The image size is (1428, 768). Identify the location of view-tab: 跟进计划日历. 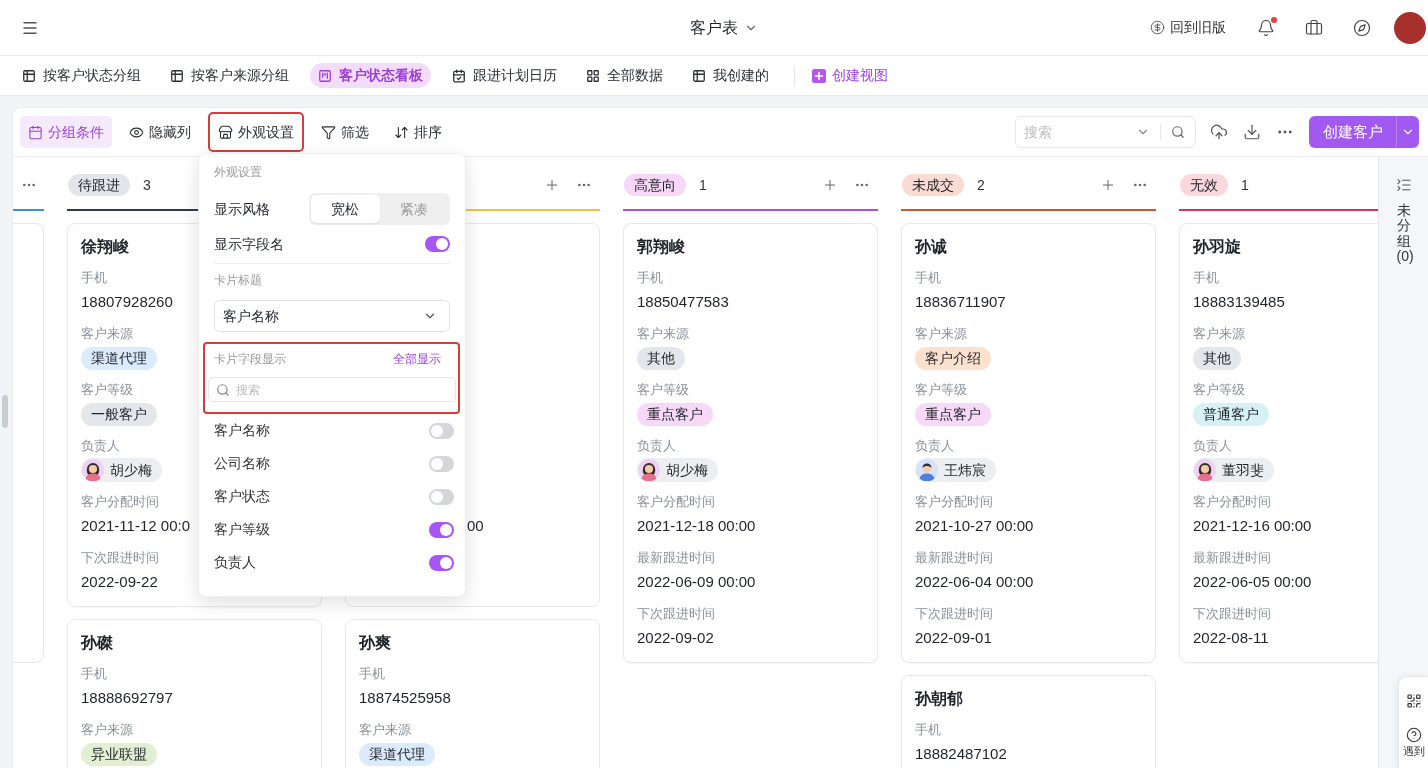
(504, 75).